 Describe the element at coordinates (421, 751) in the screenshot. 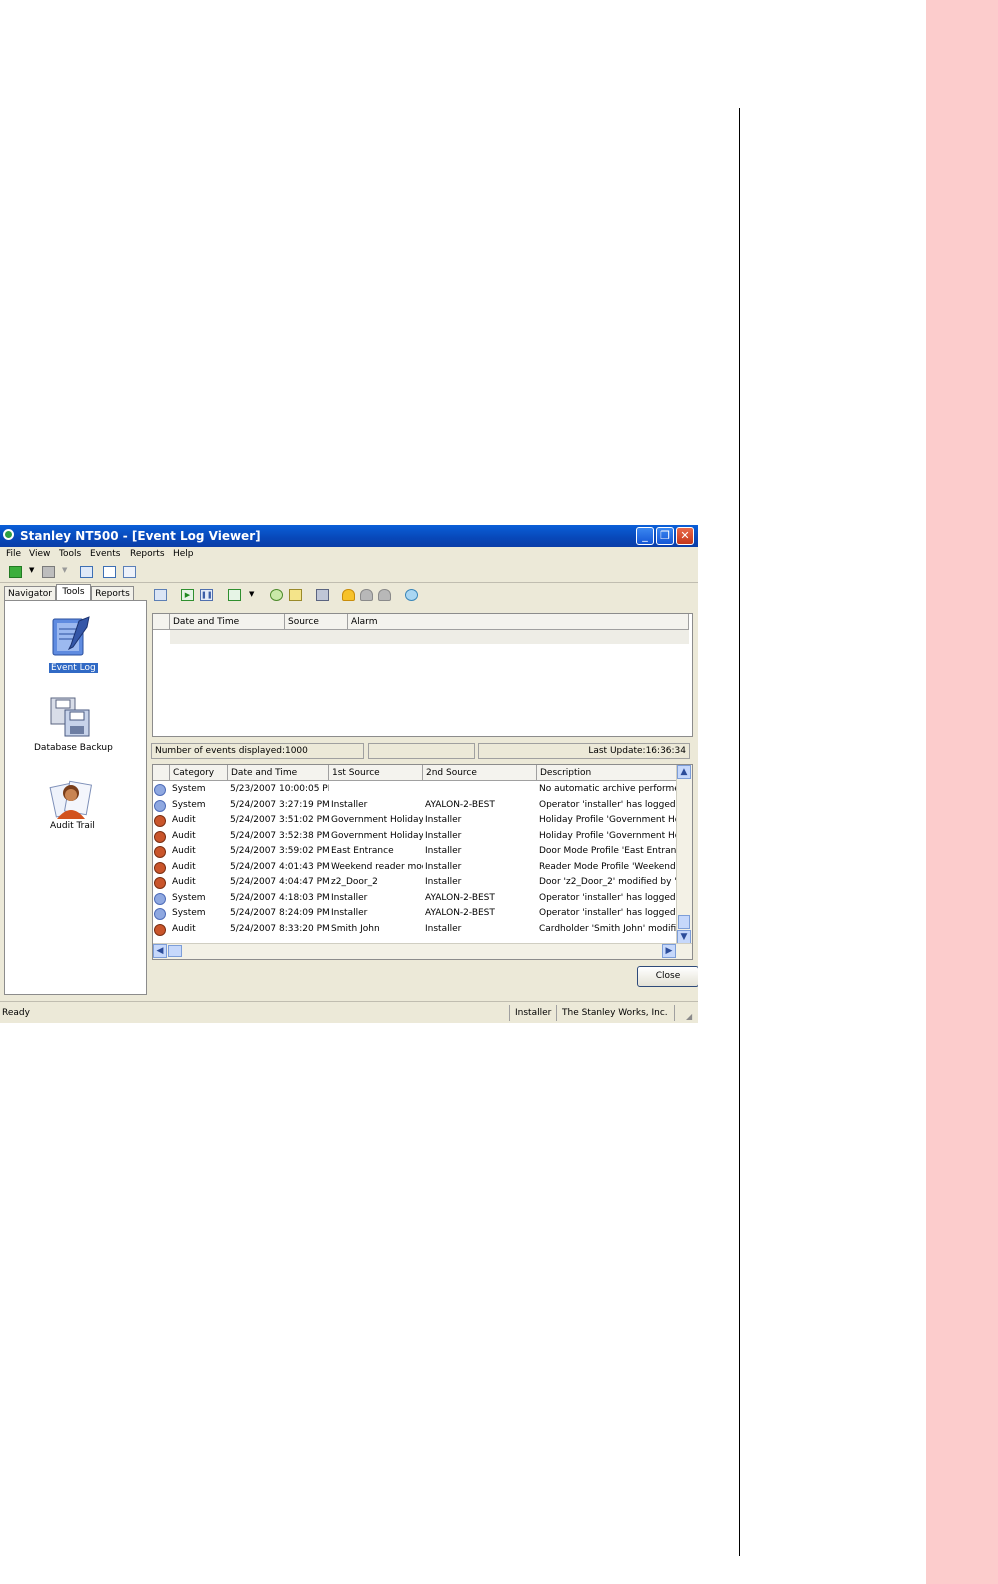

I see `status-empty-panel` at that location.